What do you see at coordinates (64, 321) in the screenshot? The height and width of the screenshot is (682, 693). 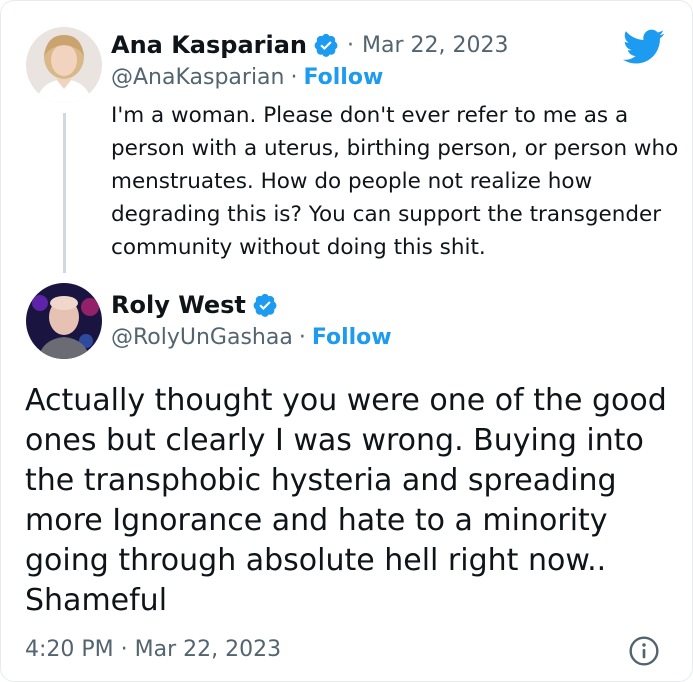 I see `roly-west-avatar` at bounding box center [64, 321].